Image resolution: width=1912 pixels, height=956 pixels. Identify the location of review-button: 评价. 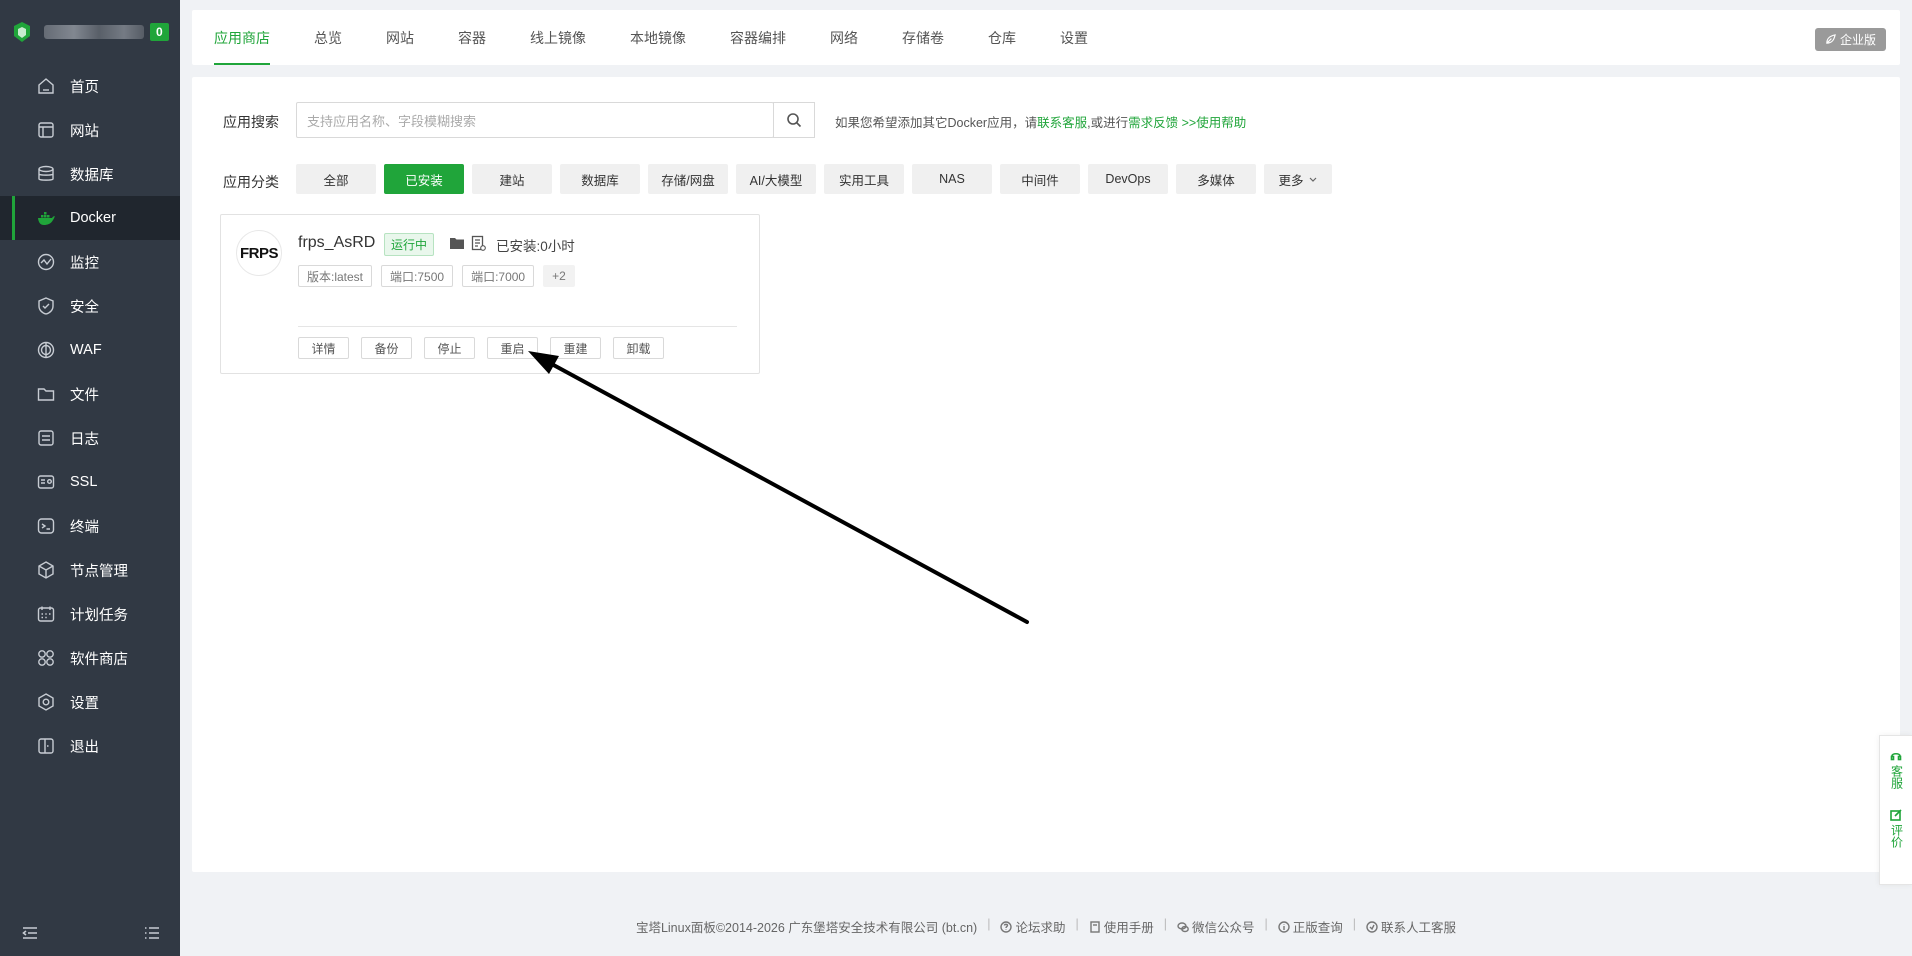
(1896, 818).